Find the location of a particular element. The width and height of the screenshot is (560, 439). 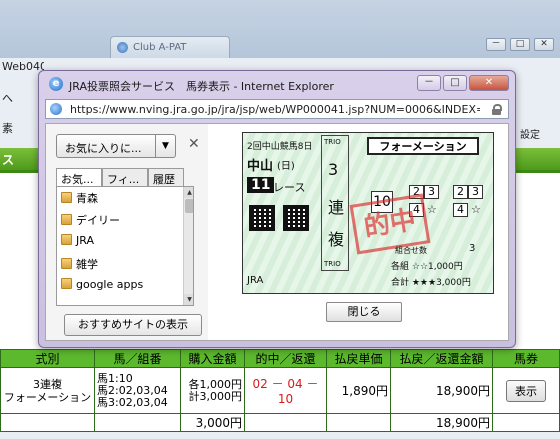

total-amount-ticket: 合計 ★★★3,000円 is located at coordinates (431, 283).